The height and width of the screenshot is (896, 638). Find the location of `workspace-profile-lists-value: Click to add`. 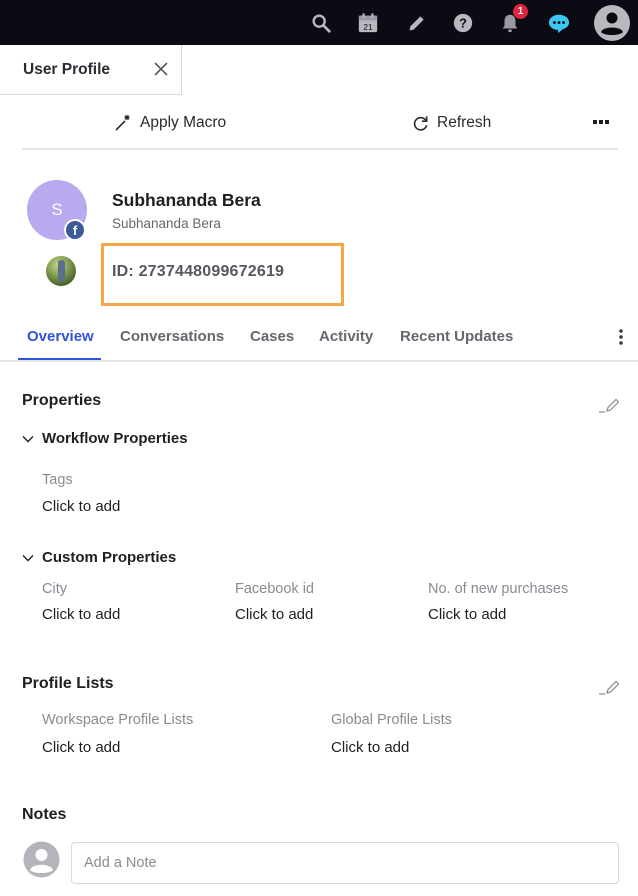

workspace-profile-lists-value: Click to add is located at coordinates (81, 747).